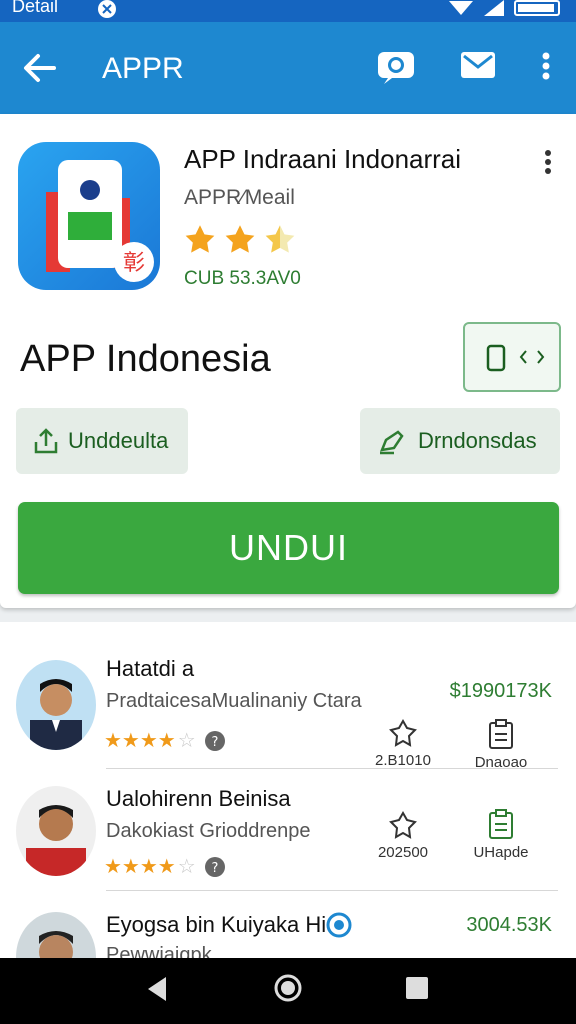 This screenshot has width=576, height=1024. What do you see at coordinates (396, 66) in the screenshot?
I see `camera-icon` at bounding box center [396, 66].